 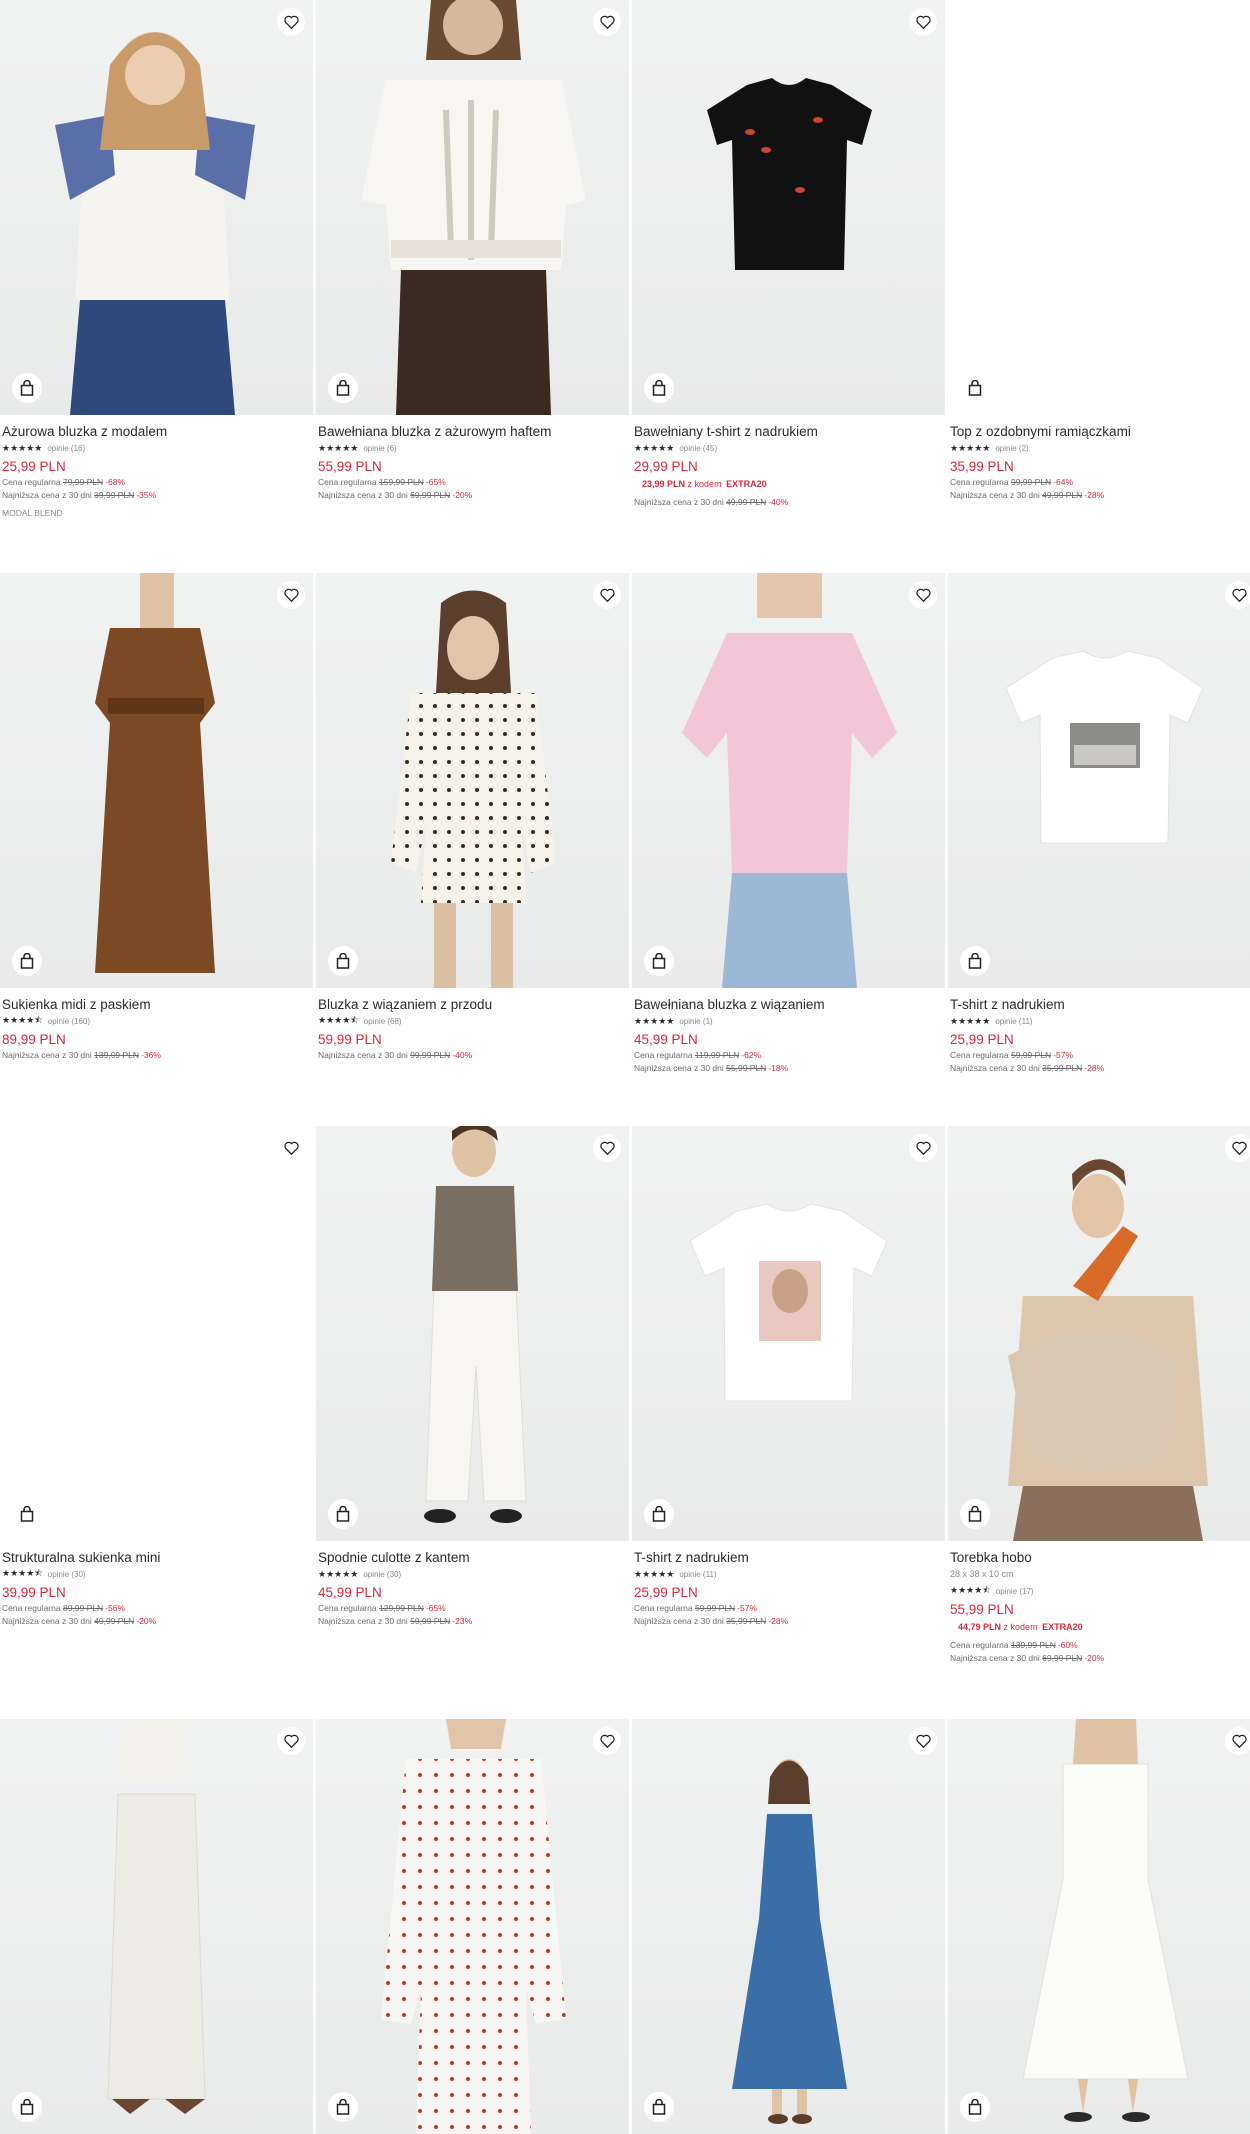 I want to click on lowest-price-line: Najniższa cena z 30 dni 99,99 PLN -40%, so click(x=395, y=1055).